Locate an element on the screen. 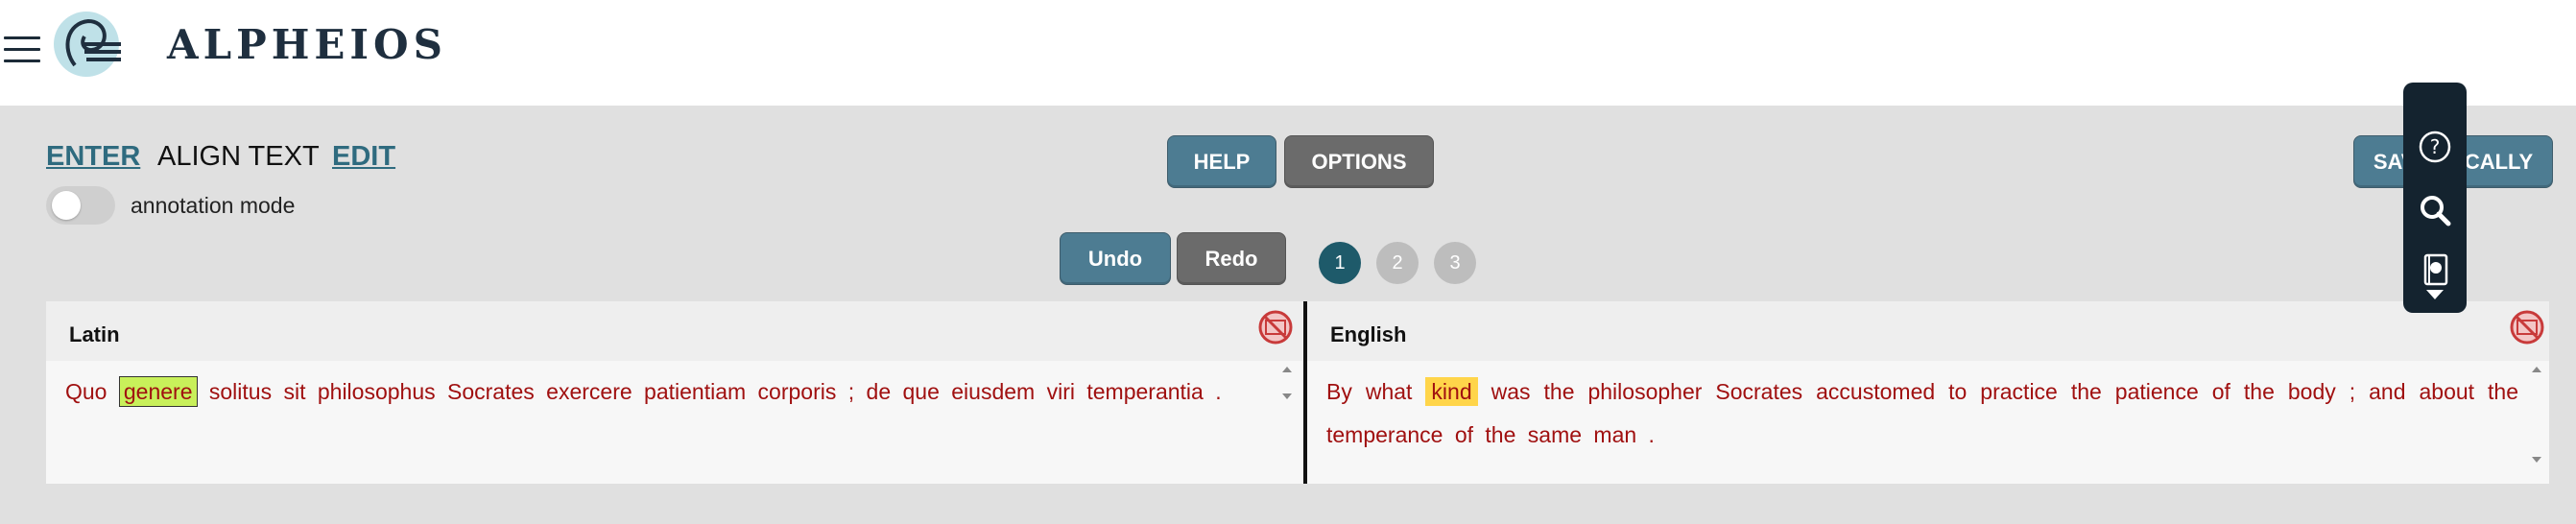  latin-words-before: Quo is located at coordinates (86, 391).